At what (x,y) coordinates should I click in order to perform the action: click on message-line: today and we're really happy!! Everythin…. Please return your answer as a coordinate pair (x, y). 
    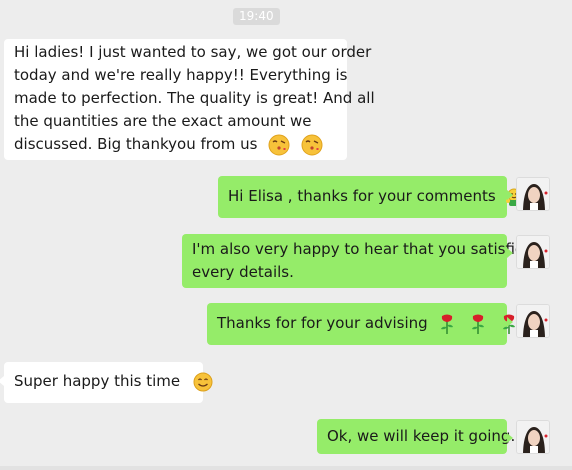
    Looking at the image, I should click on (181, 75).